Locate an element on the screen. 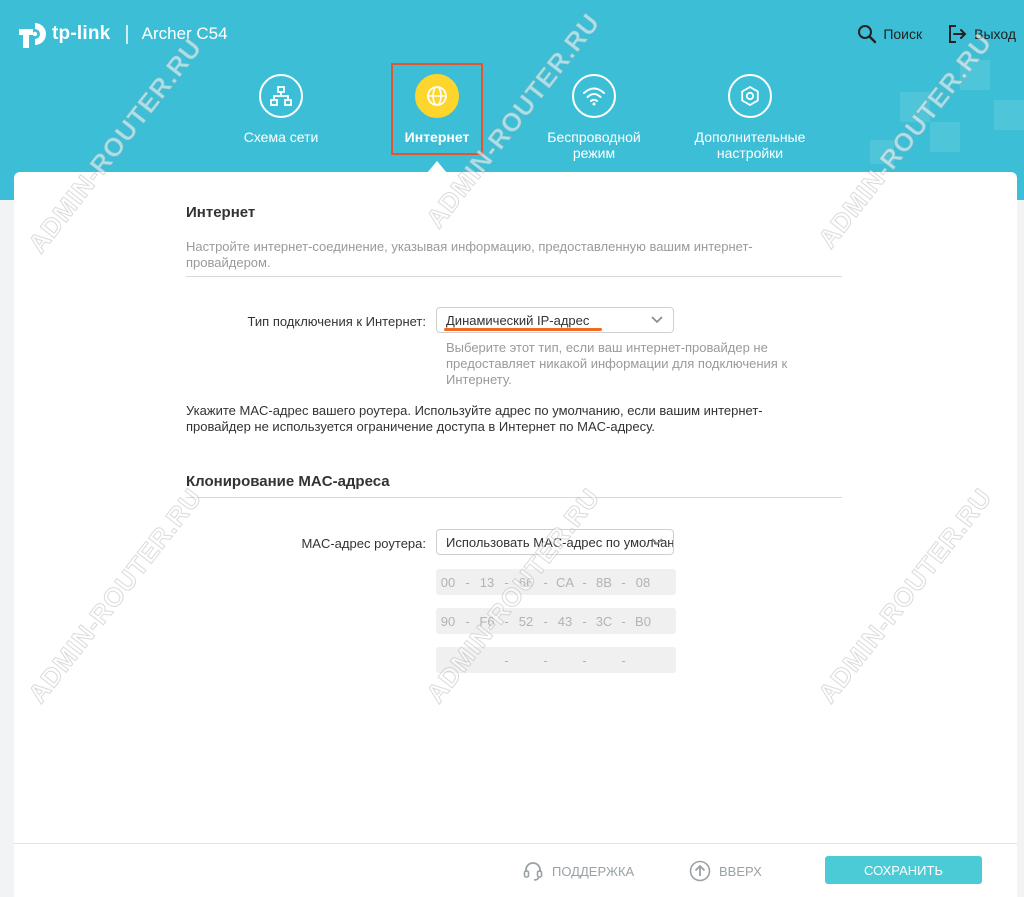 The width and height of the screenshot is (1024, 897). nav-label-advanced: Дополнительные настройки is located at coordinates (750, 145).